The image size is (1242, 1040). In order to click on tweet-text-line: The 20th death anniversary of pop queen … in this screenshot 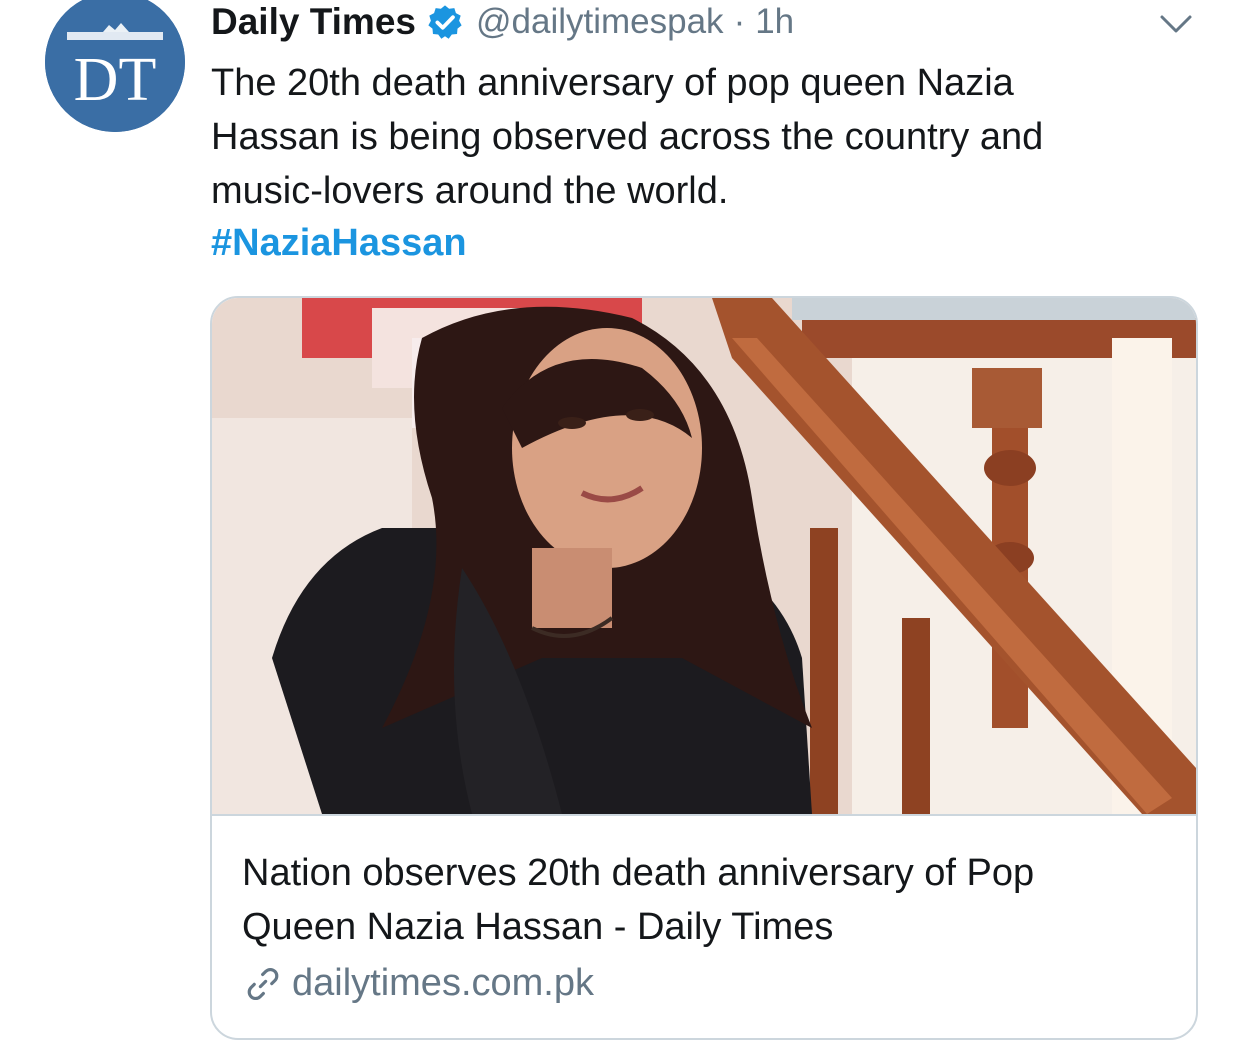, I will do `click(612, 83)`.